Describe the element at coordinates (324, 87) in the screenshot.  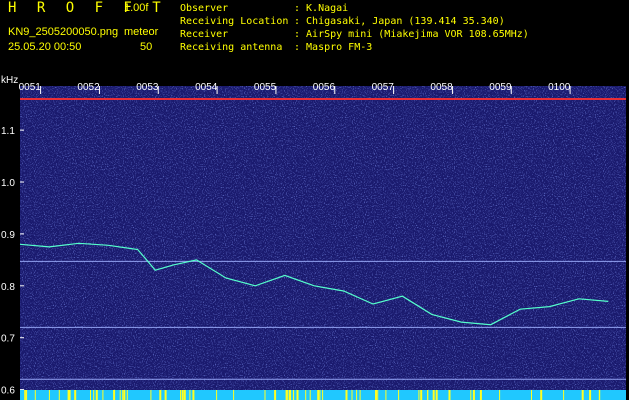
I see `x-tick-label: 0056` at that location.